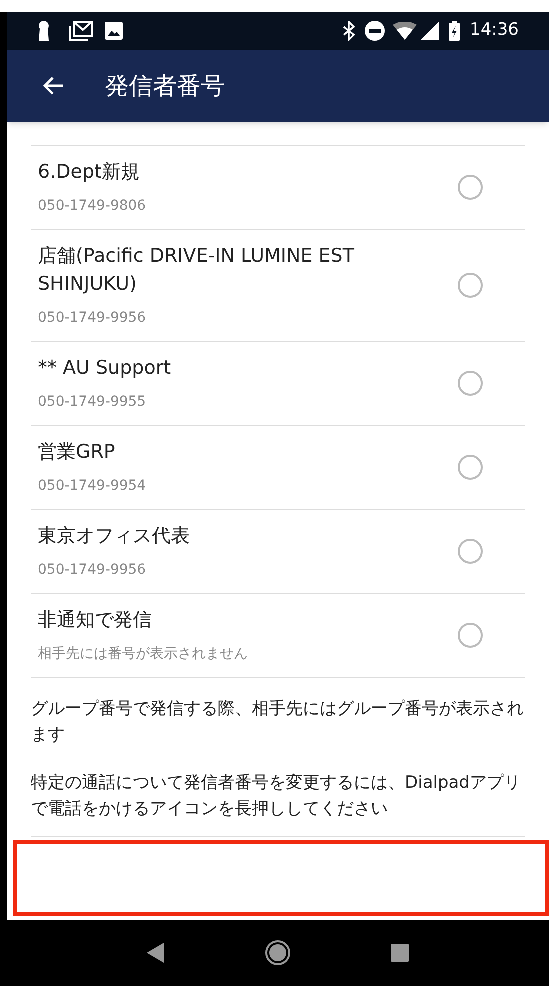 This screenshot has height=986, width=549. Describe the element at coordinates (278, 384) in the screenshot. I see `caller-id-option: ** AU Support 050-1749-9955` at that location.